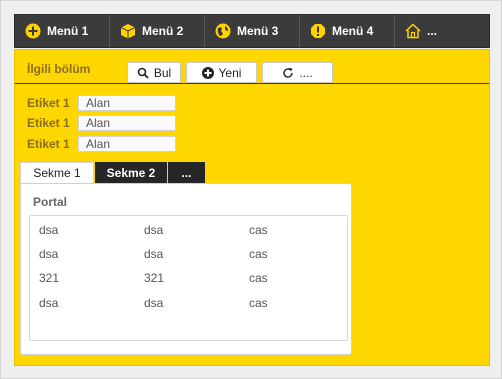 Image resolution: width=502 pixels, height=379 pixels. I want to click on menu-item-1: Menü 1, so click(62, 31).